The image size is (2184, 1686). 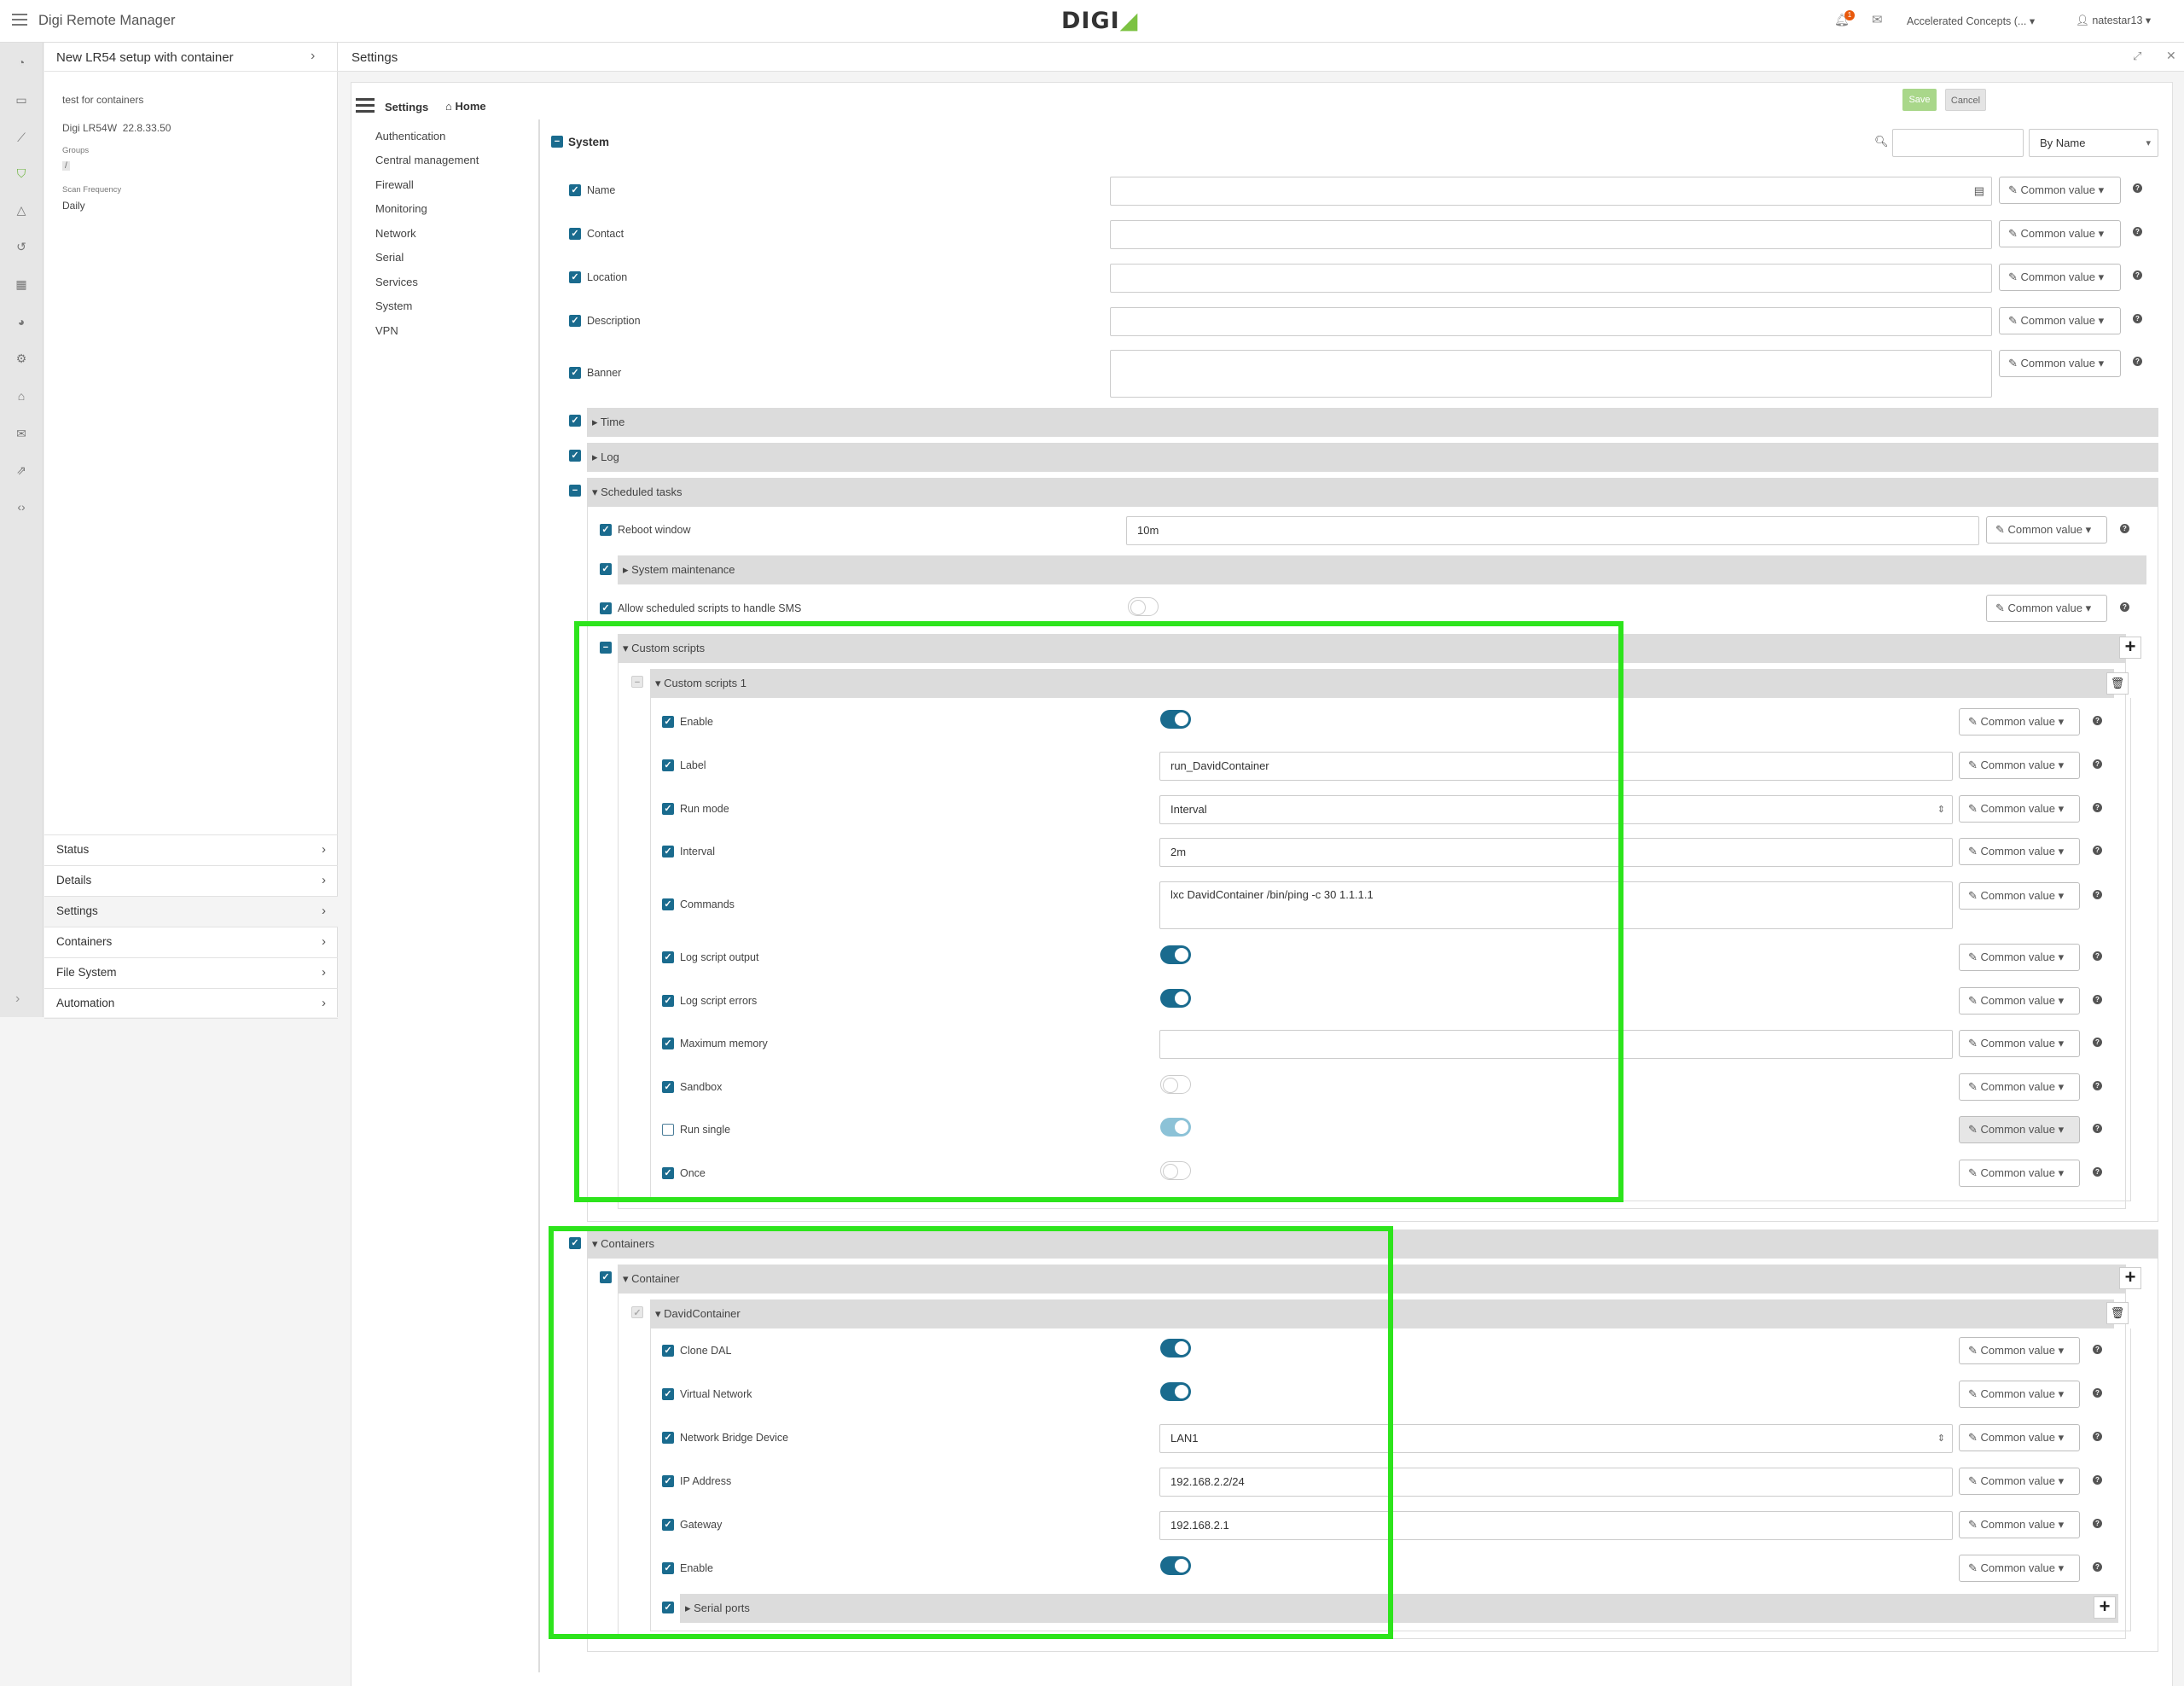 I want to click on user-menu: 👤︎ natestar13 ▾, so click(x=2113, y=20).